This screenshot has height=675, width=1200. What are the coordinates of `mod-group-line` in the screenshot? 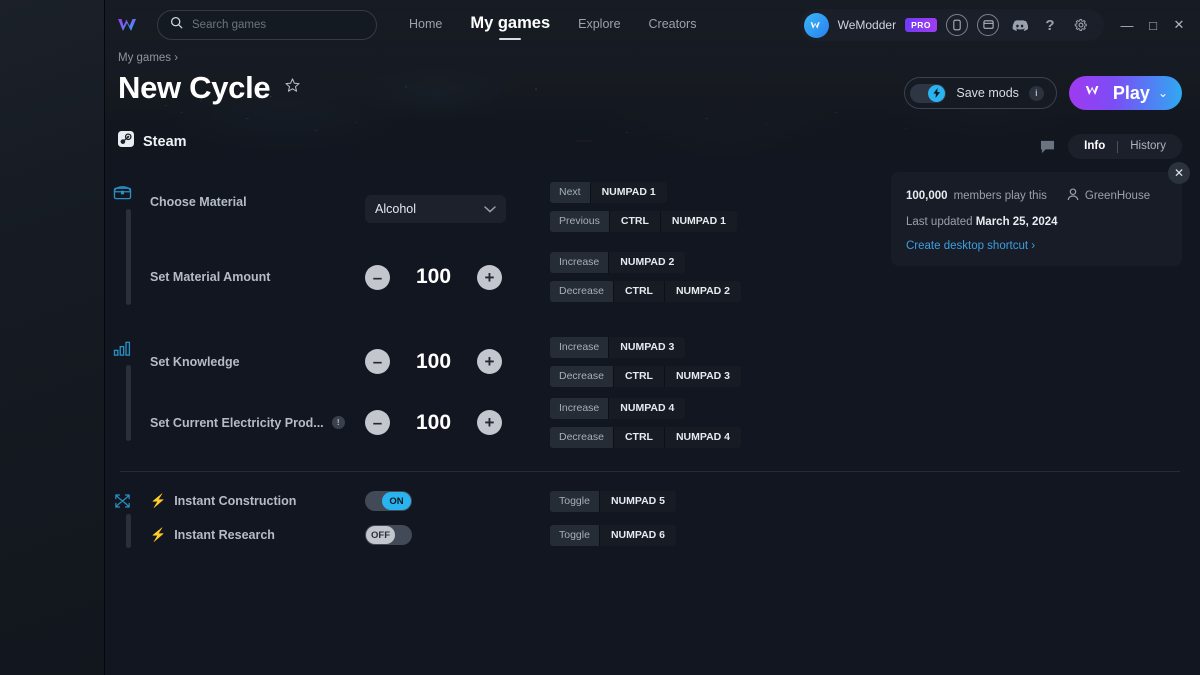 It's located at (128, 403).